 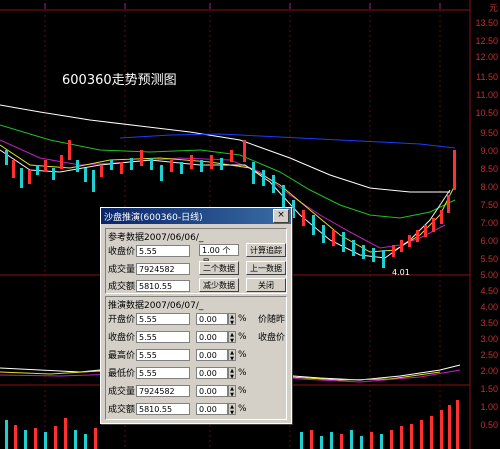 What do you see at coordinates (489, 307) in the screenshot?
I see `y-axis-label: 4.00` at bounding box center [489, 307].